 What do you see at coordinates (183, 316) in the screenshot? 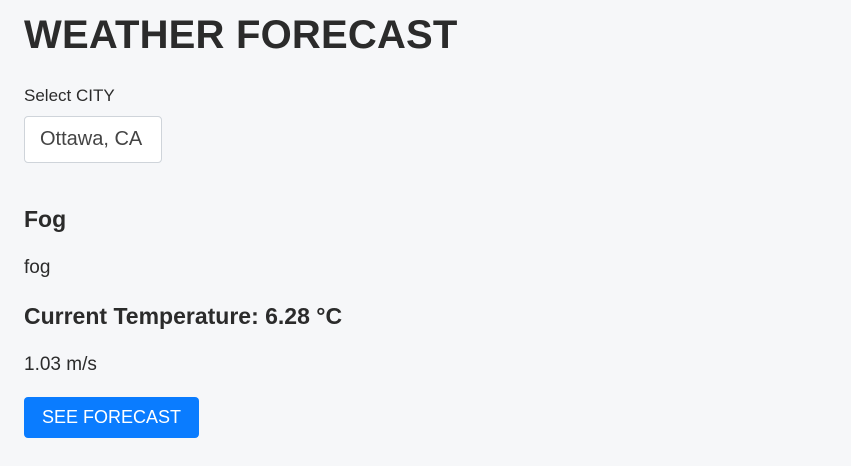
I see `current-temperature: Current Temperature: 6.28 °C` at bounding box center [183, 316].